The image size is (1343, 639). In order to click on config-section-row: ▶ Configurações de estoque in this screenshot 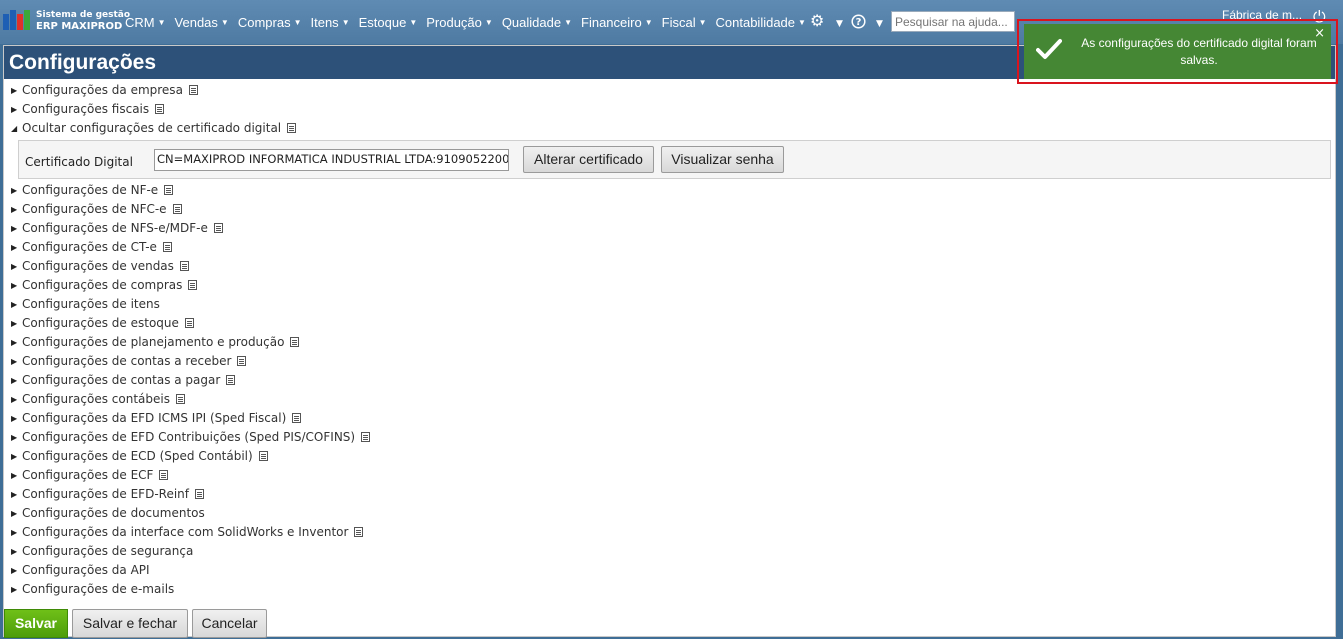, I will do `click(669, 323)`.